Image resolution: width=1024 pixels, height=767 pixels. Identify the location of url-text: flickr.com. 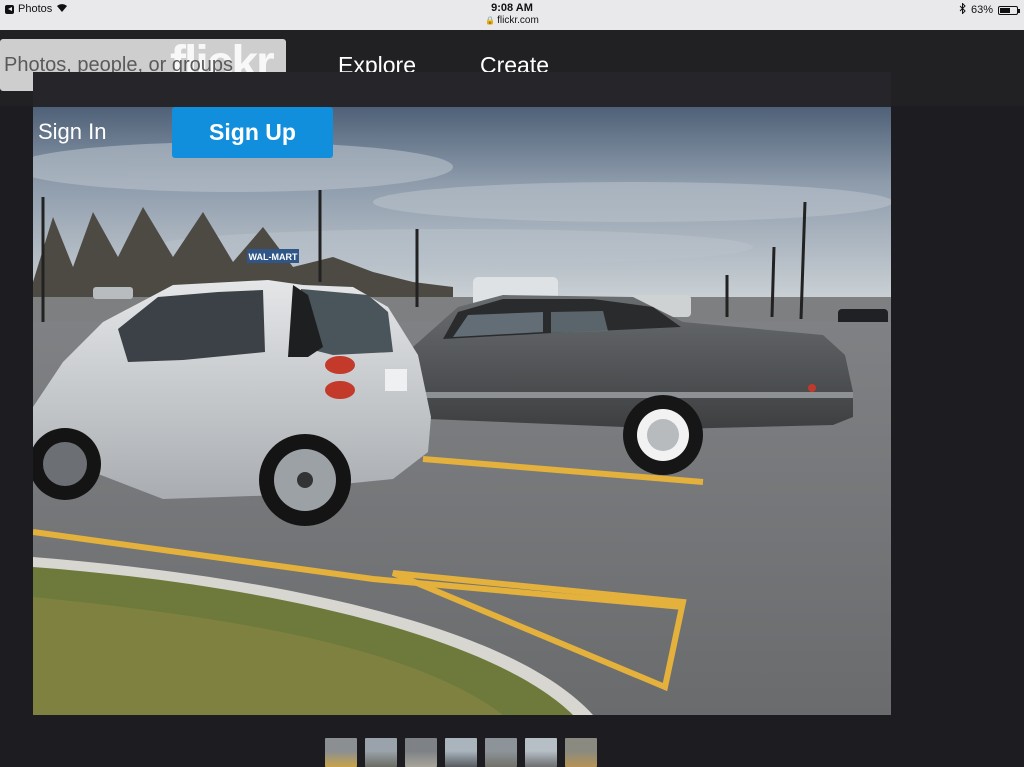
(518, 20).